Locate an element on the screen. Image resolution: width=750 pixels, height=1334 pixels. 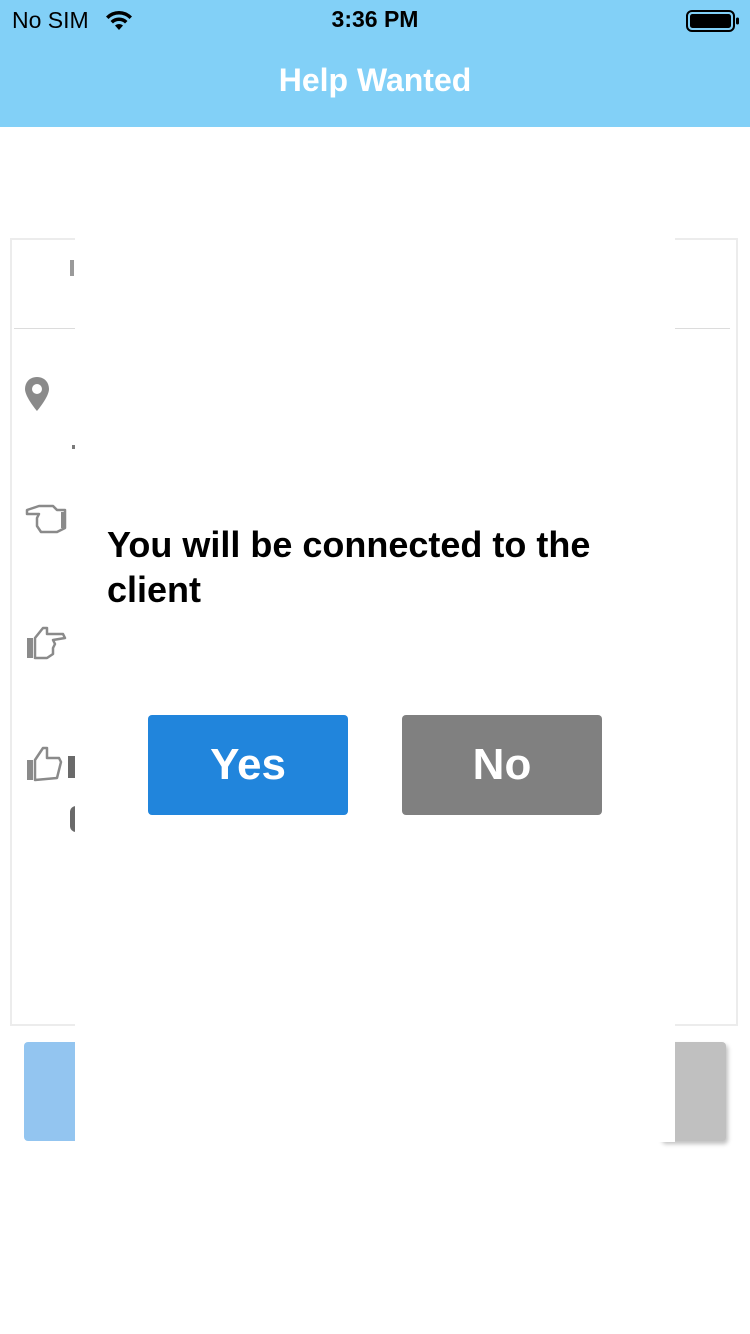
text-fragment is located at coordinates (72, 268).